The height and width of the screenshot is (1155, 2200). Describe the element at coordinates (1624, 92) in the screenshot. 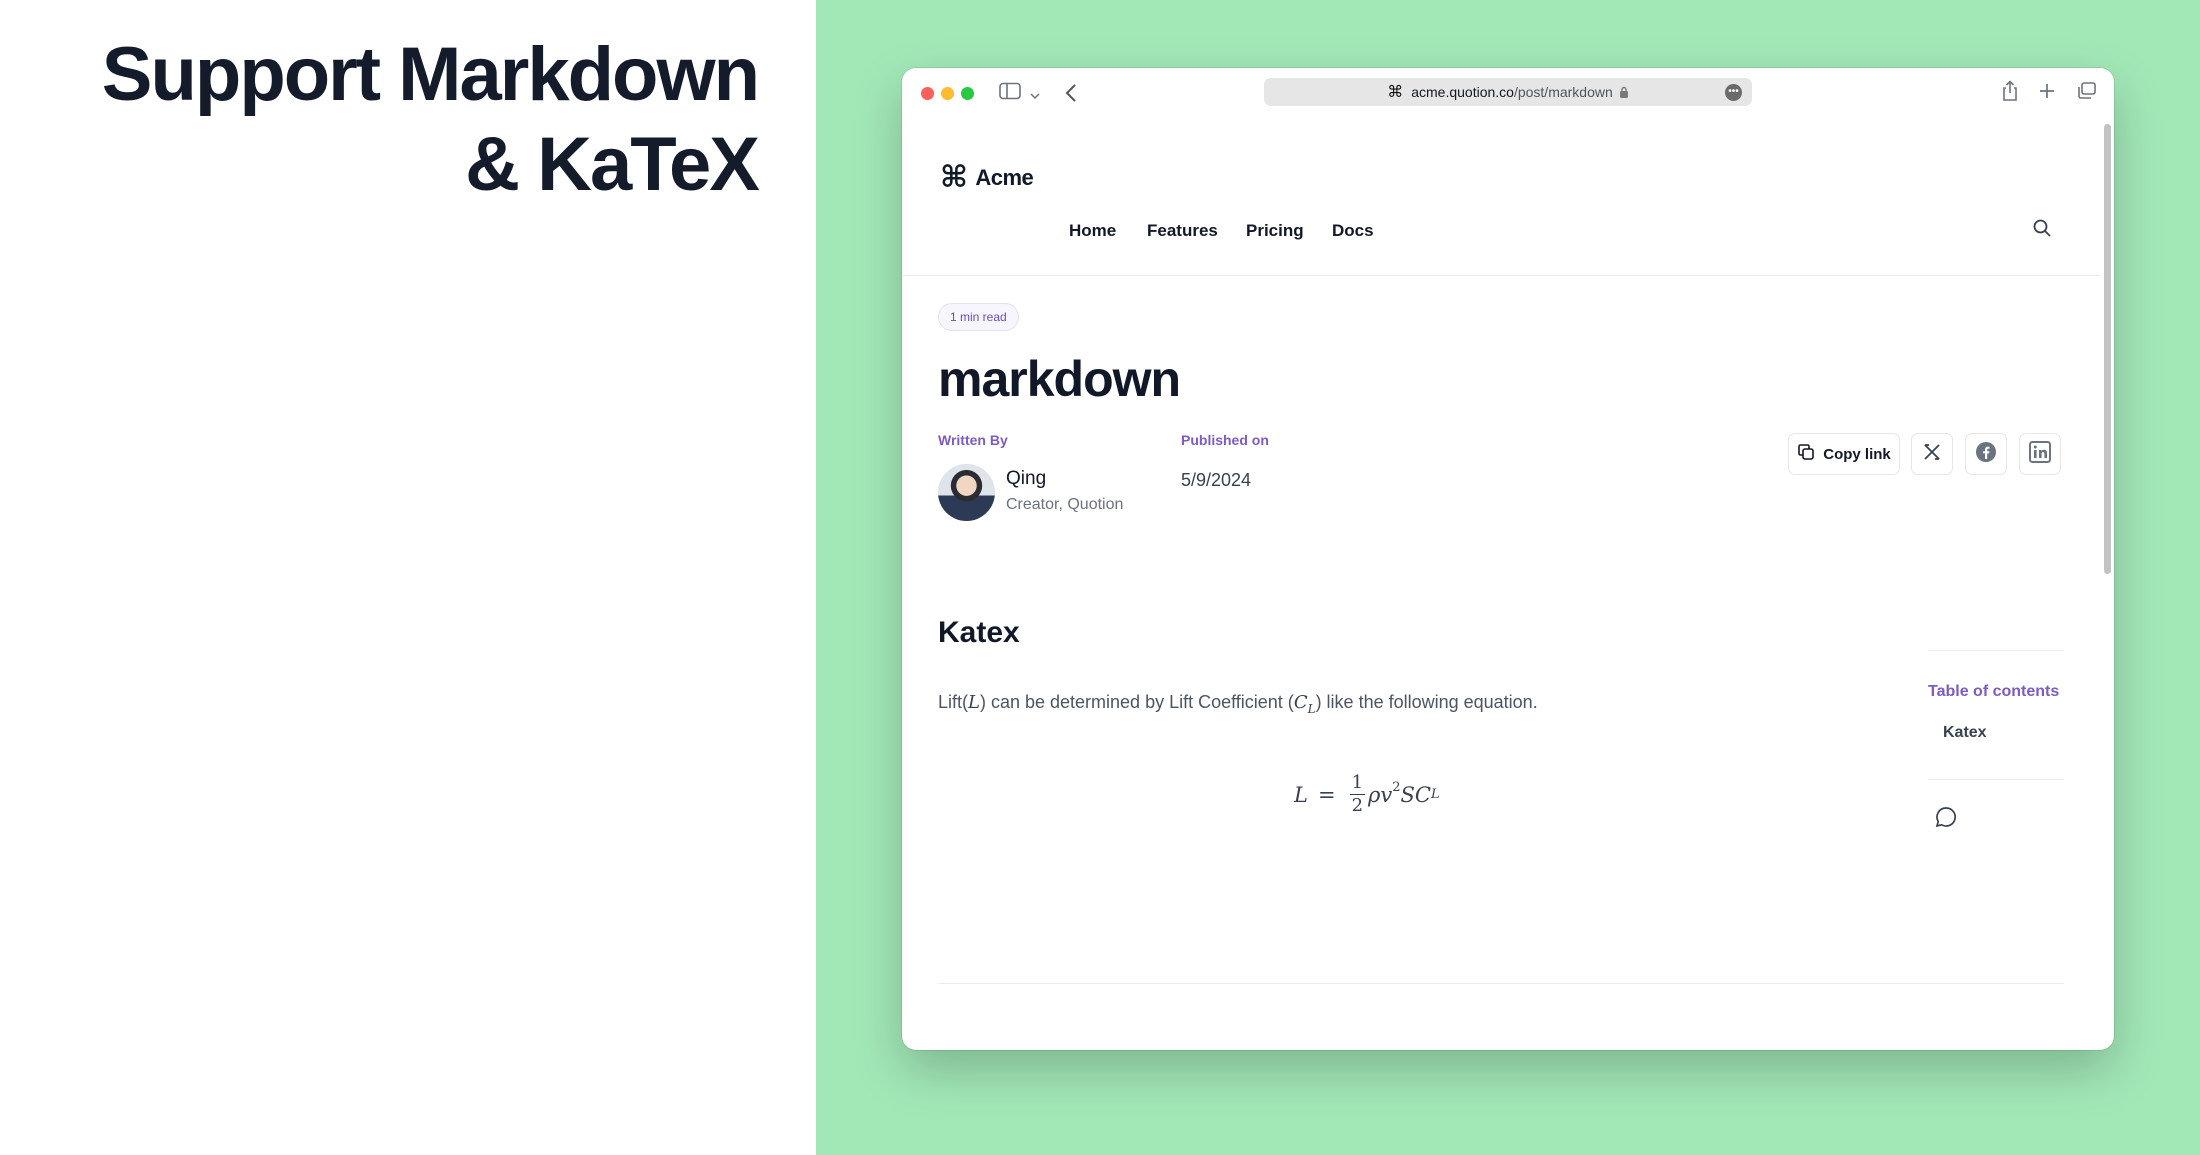

I see `lock-icon` at that location.